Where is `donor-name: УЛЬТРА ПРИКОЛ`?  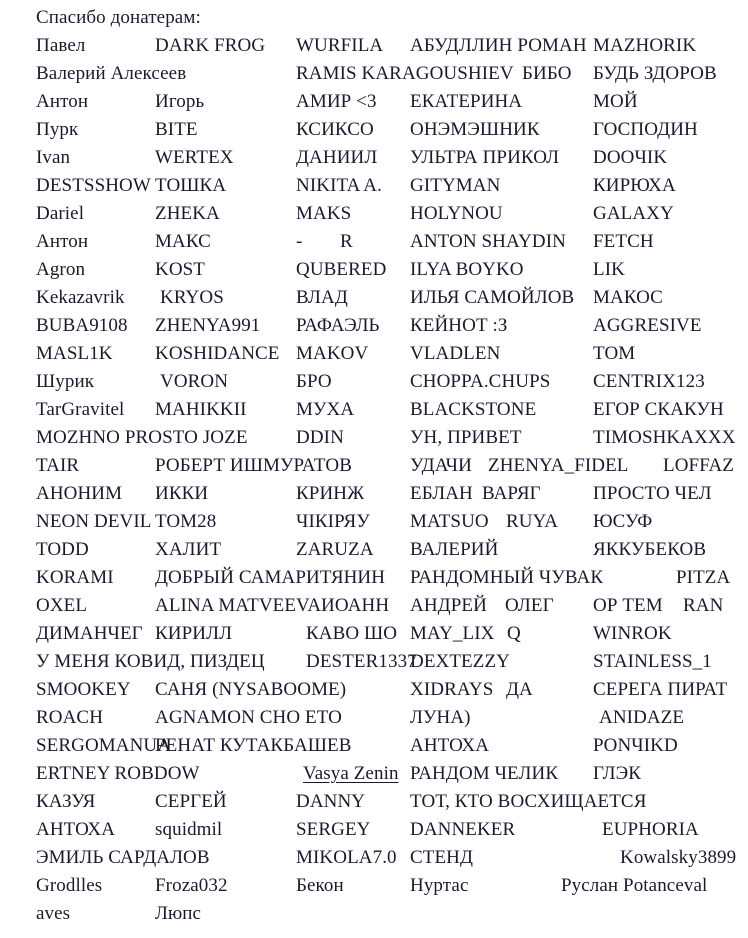
donor-name: УЛЬТРА ПРИКОЛ is located at coordinates (485, 157).